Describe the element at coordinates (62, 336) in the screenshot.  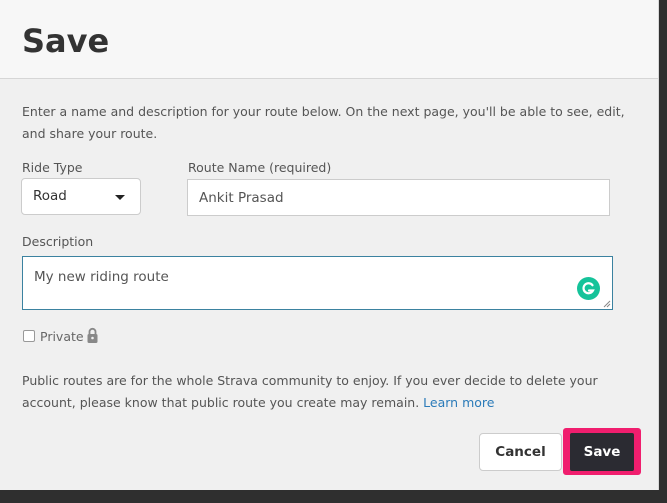
I see `private-label: Private` at that location.